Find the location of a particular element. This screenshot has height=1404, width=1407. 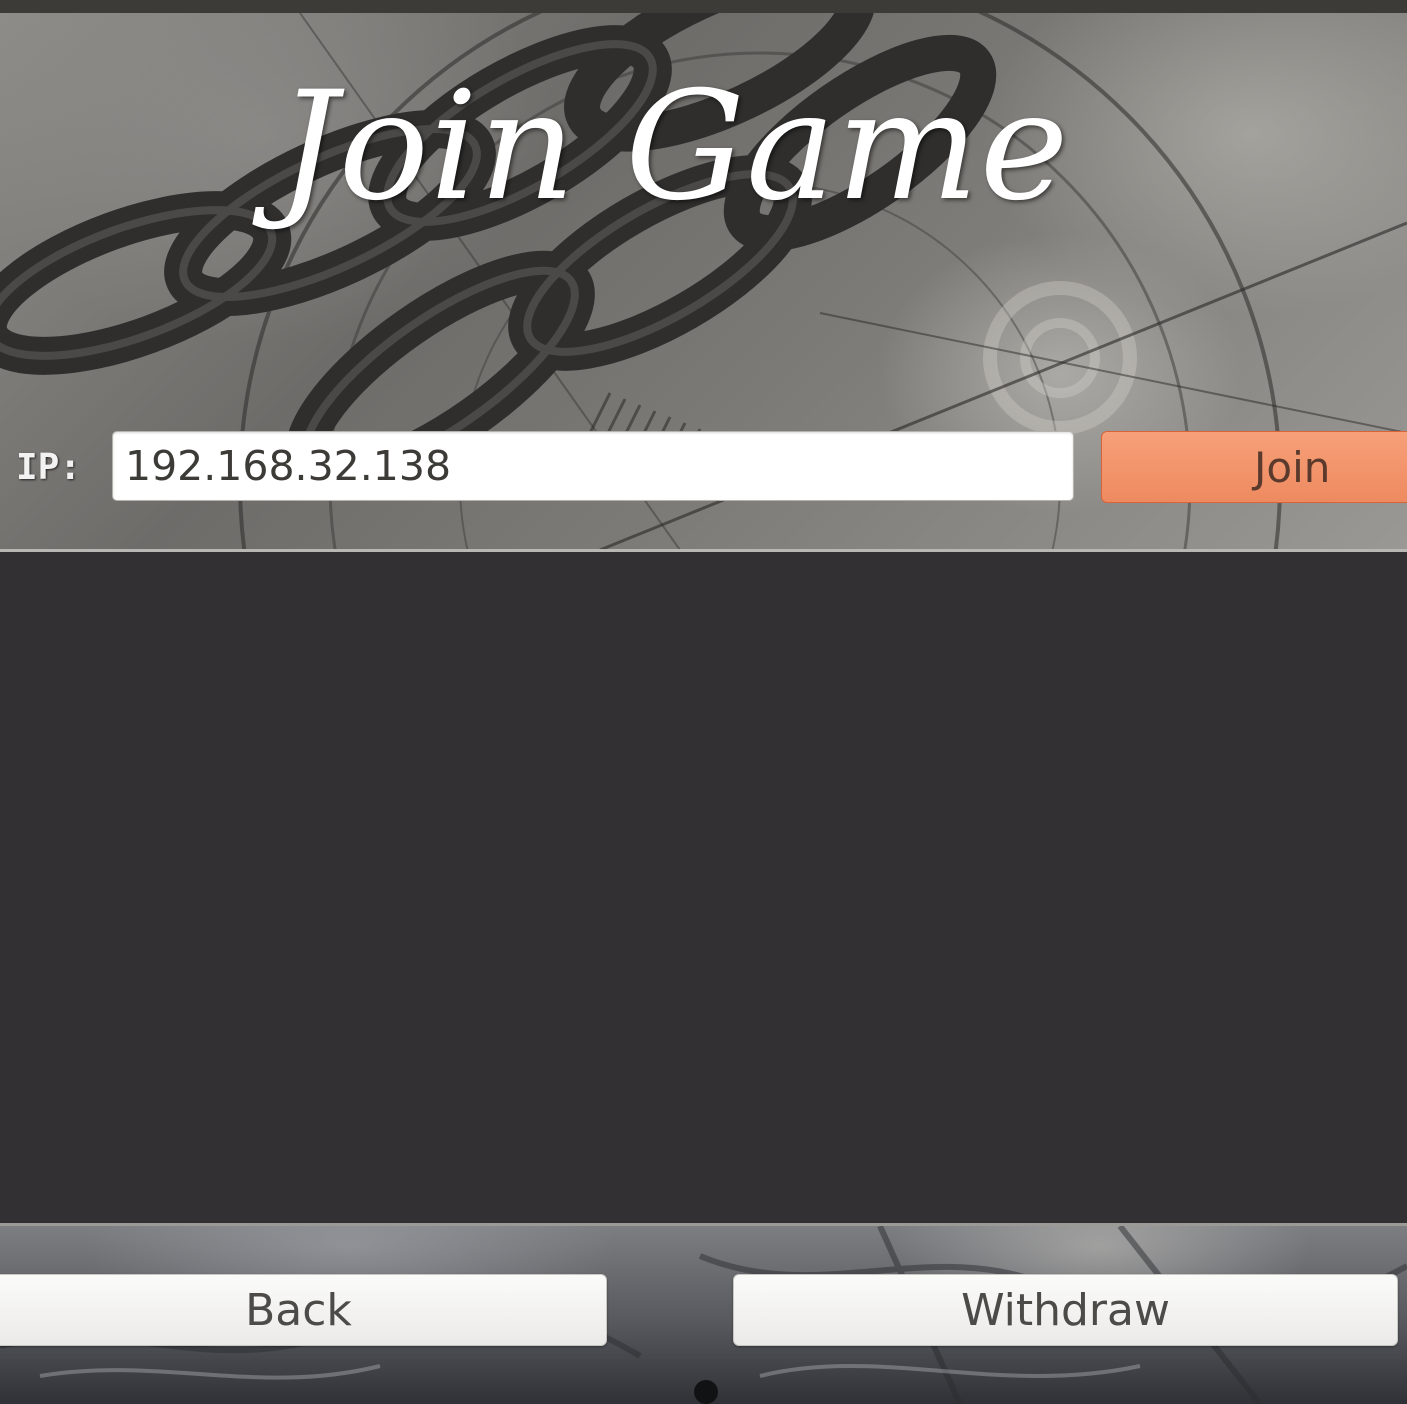

page-title: Join Game is located at coordinates (673, 147).